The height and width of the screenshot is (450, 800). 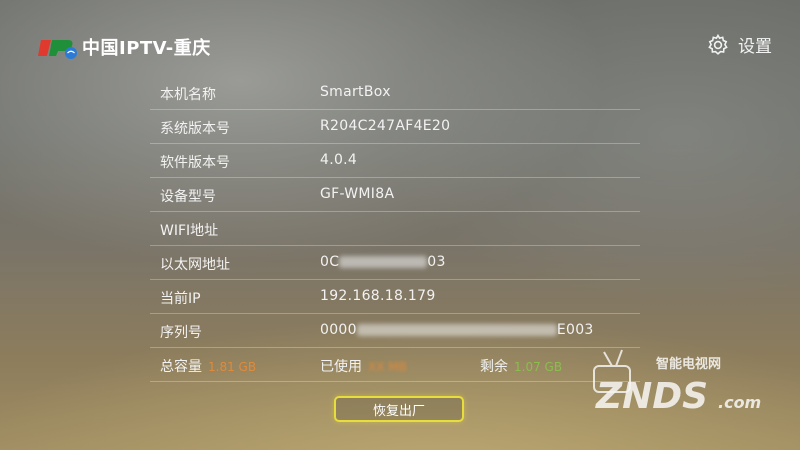 I want to click on factory-reset-button: 恢复出厂, so click(x=399, y=409).